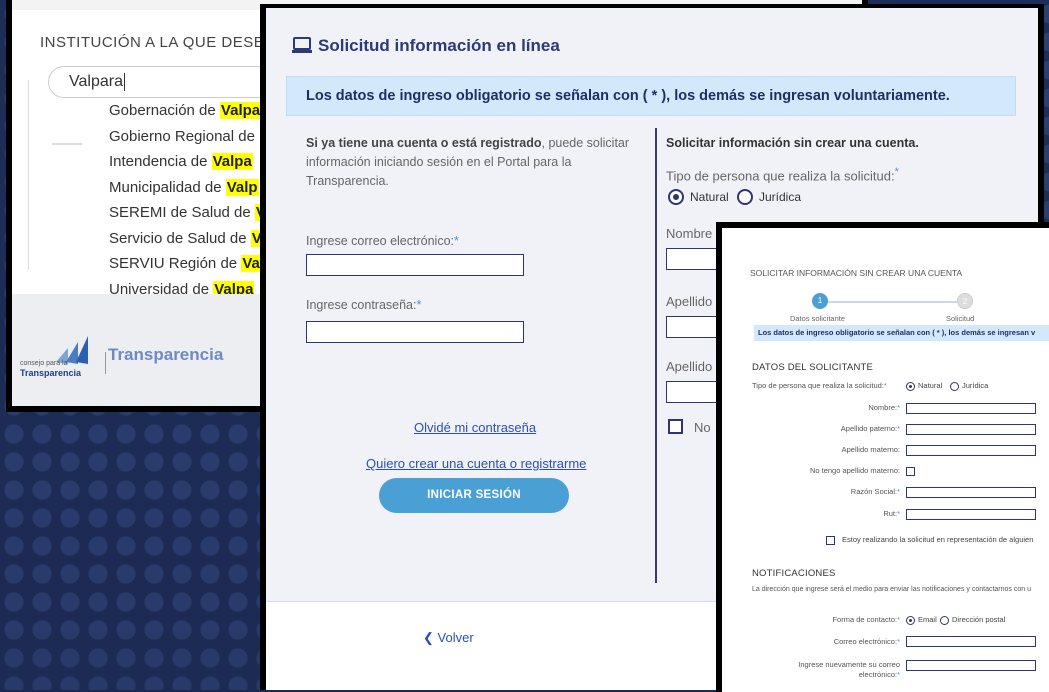 Image resolution: width=1049 pixels, height=692 pixels. What do you see at coordinates (474, 495) in the screenshot?
I see `login-button: INICIAR SESIÓN` at bounding box center [474, 495].